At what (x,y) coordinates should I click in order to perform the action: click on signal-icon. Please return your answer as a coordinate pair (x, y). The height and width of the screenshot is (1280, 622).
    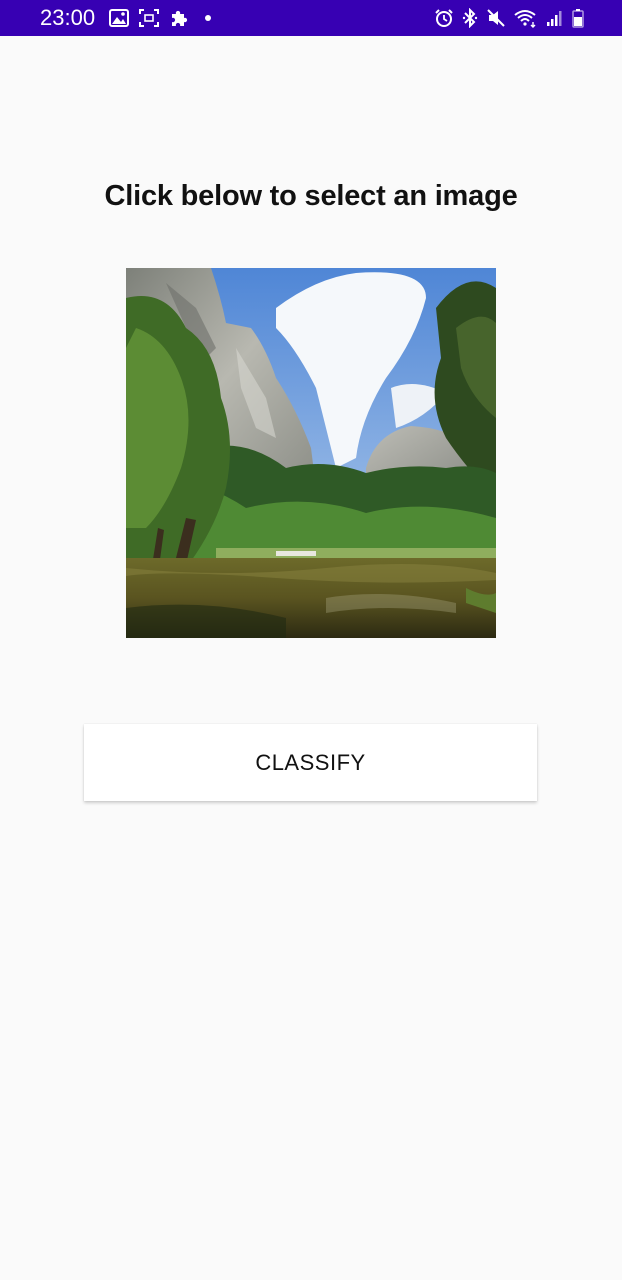
    Looking at the image, I should click on (555, 18).